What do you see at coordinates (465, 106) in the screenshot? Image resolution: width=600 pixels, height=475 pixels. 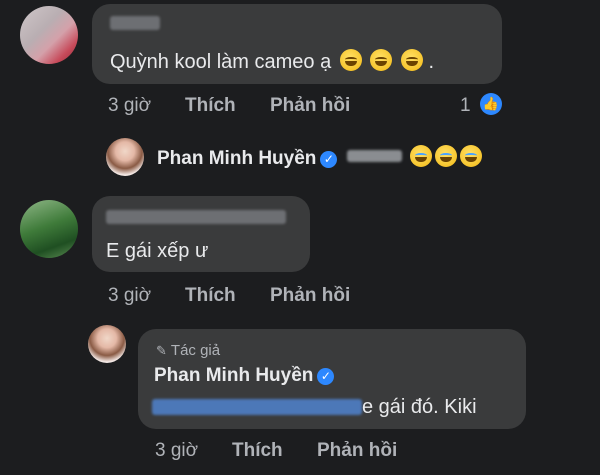 I see `reaction-count-1: 1` at bounding box center [465, 106].